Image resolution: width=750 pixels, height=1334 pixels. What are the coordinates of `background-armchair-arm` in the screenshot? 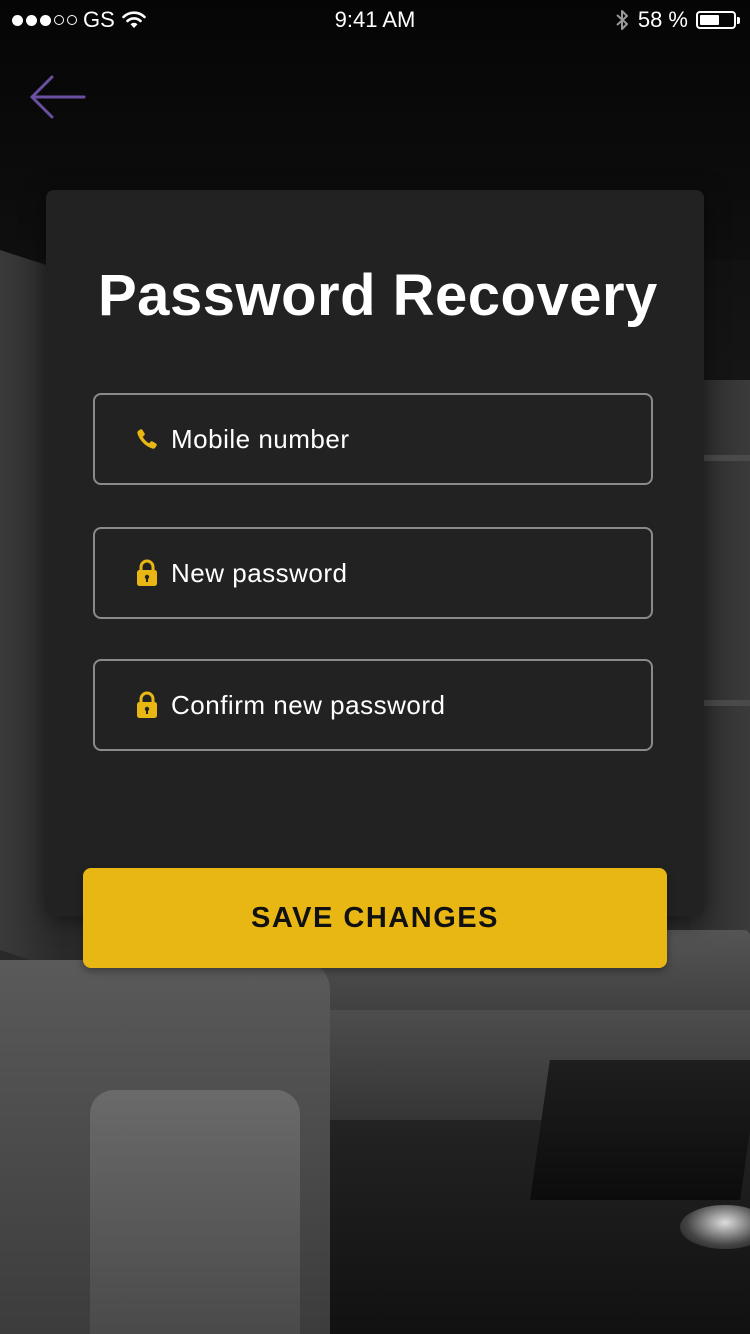 It's located at (195, 1212).